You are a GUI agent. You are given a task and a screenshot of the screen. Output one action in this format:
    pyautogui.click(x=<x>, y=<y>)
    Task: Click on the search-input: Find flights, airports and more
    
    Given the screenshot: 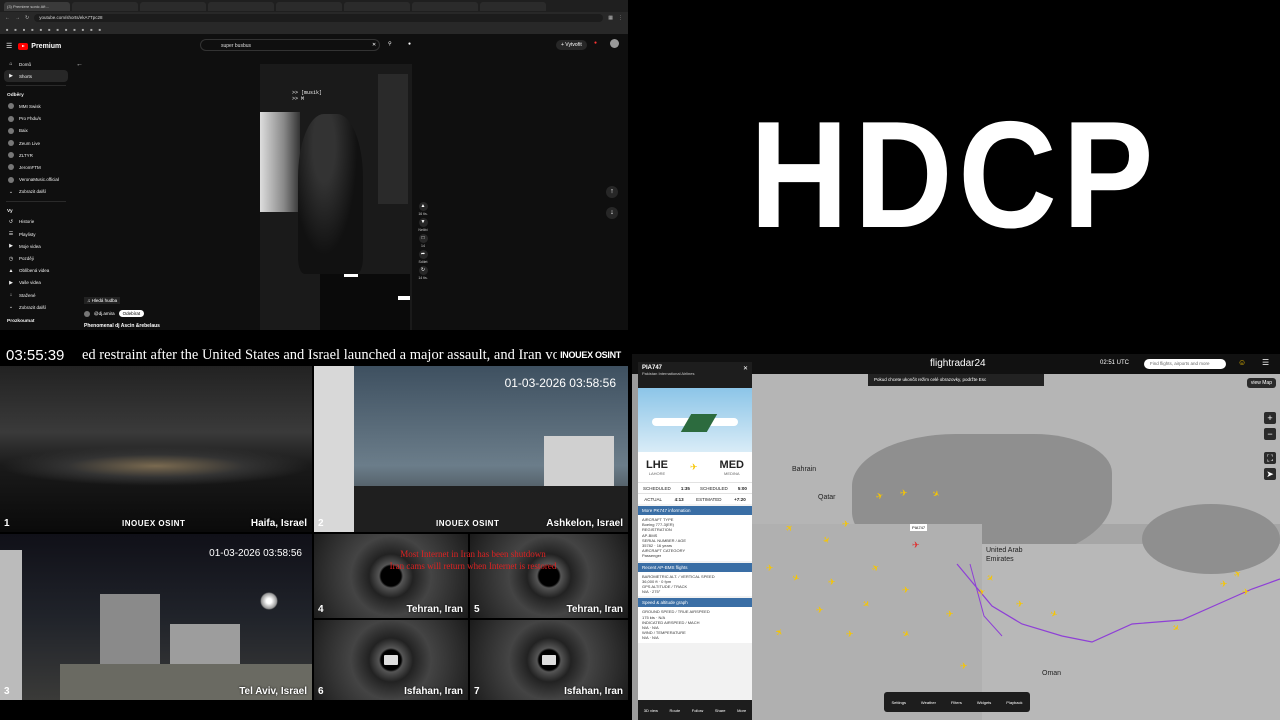 What is the action you would take?
    pyautogui.click(x=1185, y=364)
    